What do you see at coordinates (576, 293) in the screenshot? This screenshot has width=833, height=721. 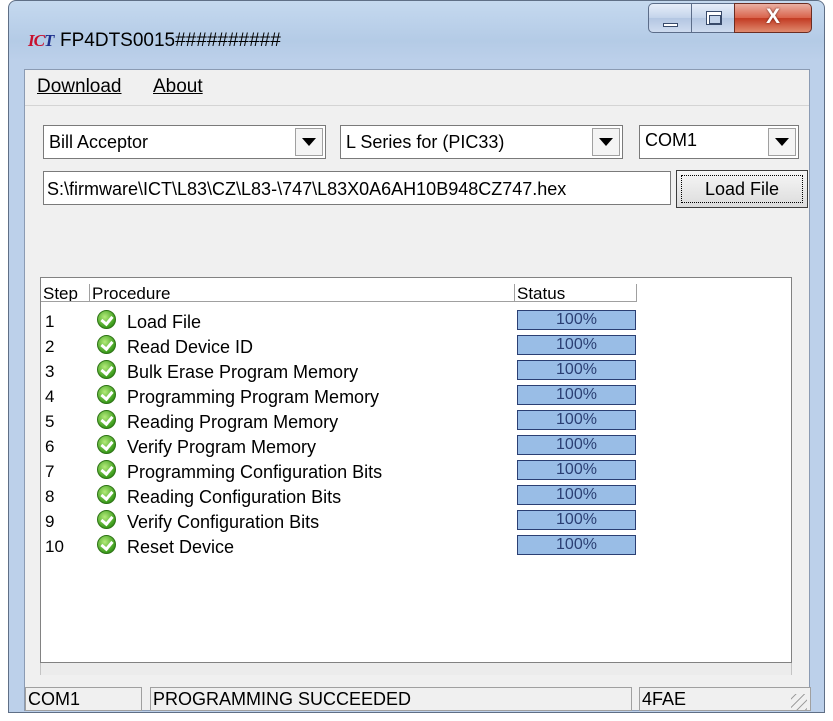 I see `column-header-status: Status` at bounding box center [576, 293].